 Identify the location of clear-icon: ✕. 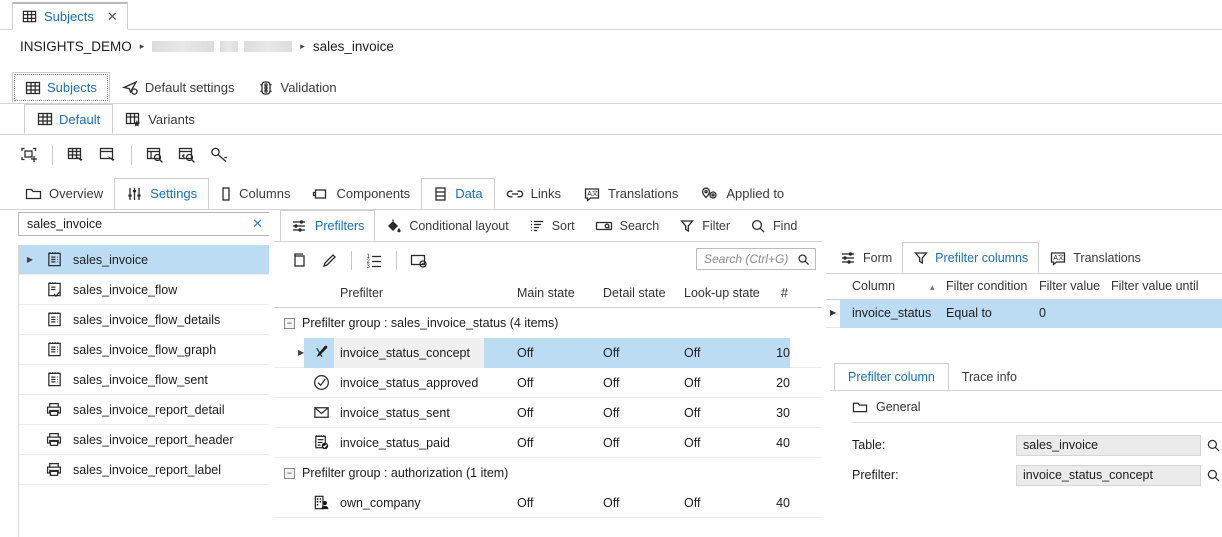
(257, 224).